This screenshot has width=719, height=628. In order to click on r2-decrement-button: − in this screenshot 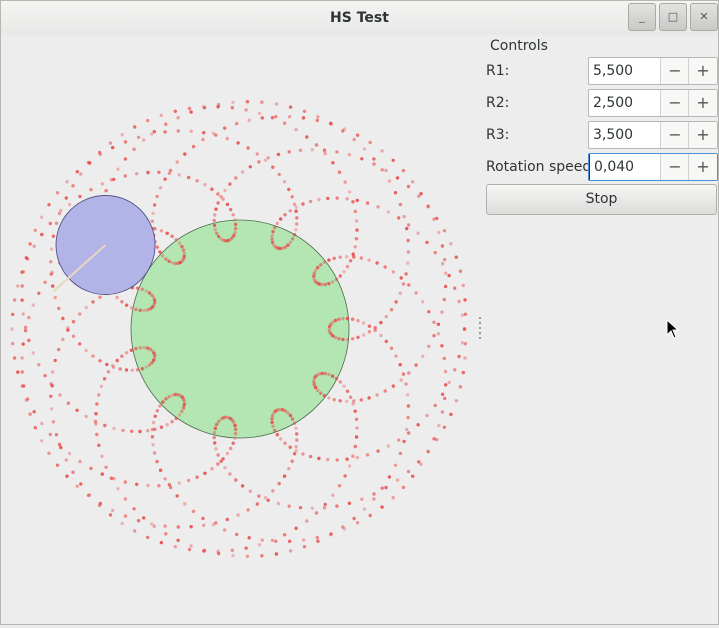, I will do `click(674, 103)`.